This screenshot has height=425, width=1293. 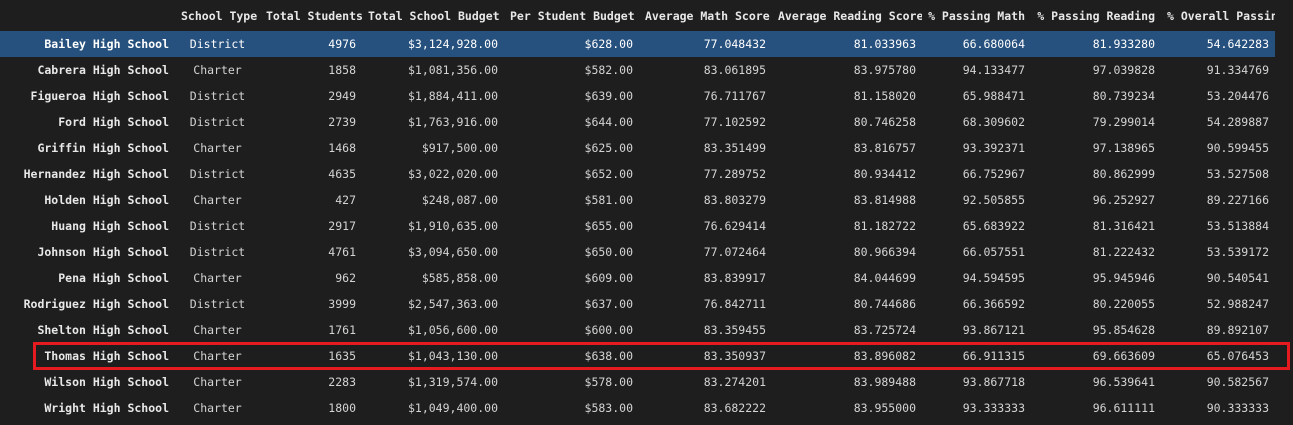 What do you see at coordinates (884, 304) in the screenshot?
I see `table-cell: 80.744686` at bounding box center [884, 304].